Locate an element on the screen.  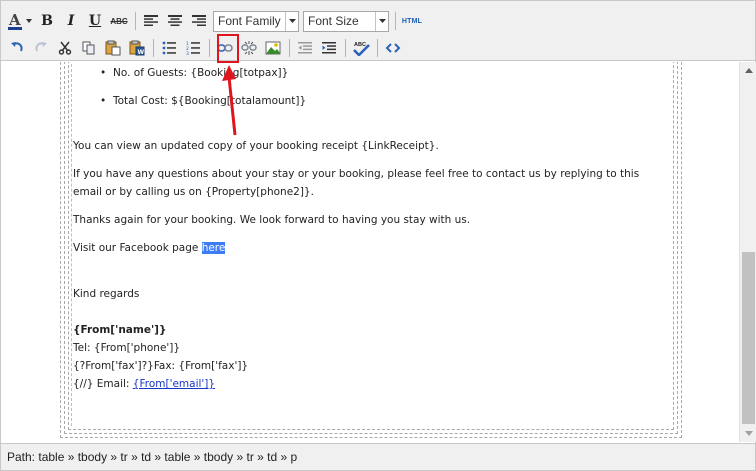
html-source-button: HTML is located at coordinates (412, 21).